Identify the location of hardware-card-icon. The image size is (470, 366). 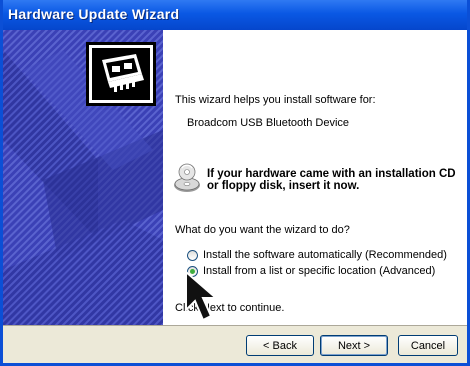
(121, 74).